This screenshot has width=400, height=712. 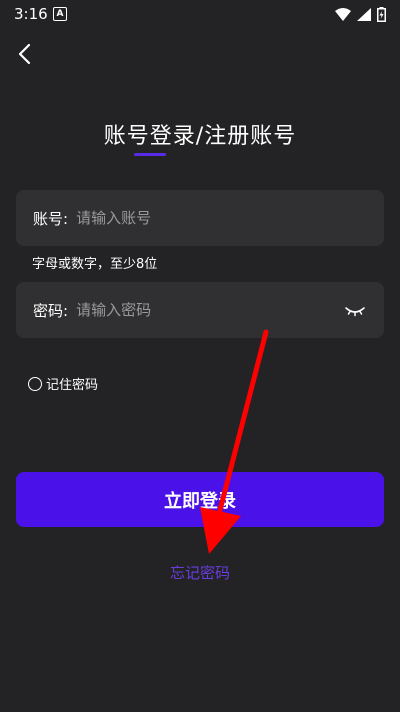 I want to click on status-icons, so click(x=360, y=14).